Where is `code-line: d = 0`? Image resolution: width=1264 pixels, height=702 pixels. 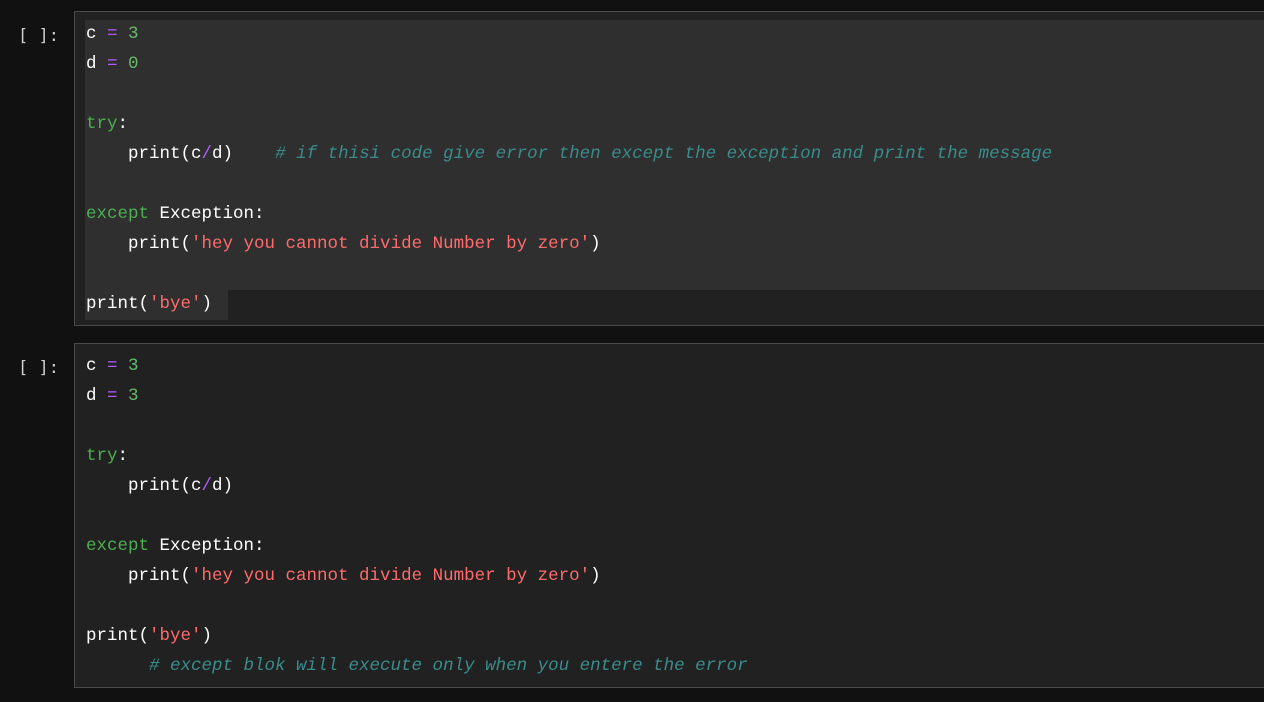 code-line: d = 0 is located at coordinates (569, 64).